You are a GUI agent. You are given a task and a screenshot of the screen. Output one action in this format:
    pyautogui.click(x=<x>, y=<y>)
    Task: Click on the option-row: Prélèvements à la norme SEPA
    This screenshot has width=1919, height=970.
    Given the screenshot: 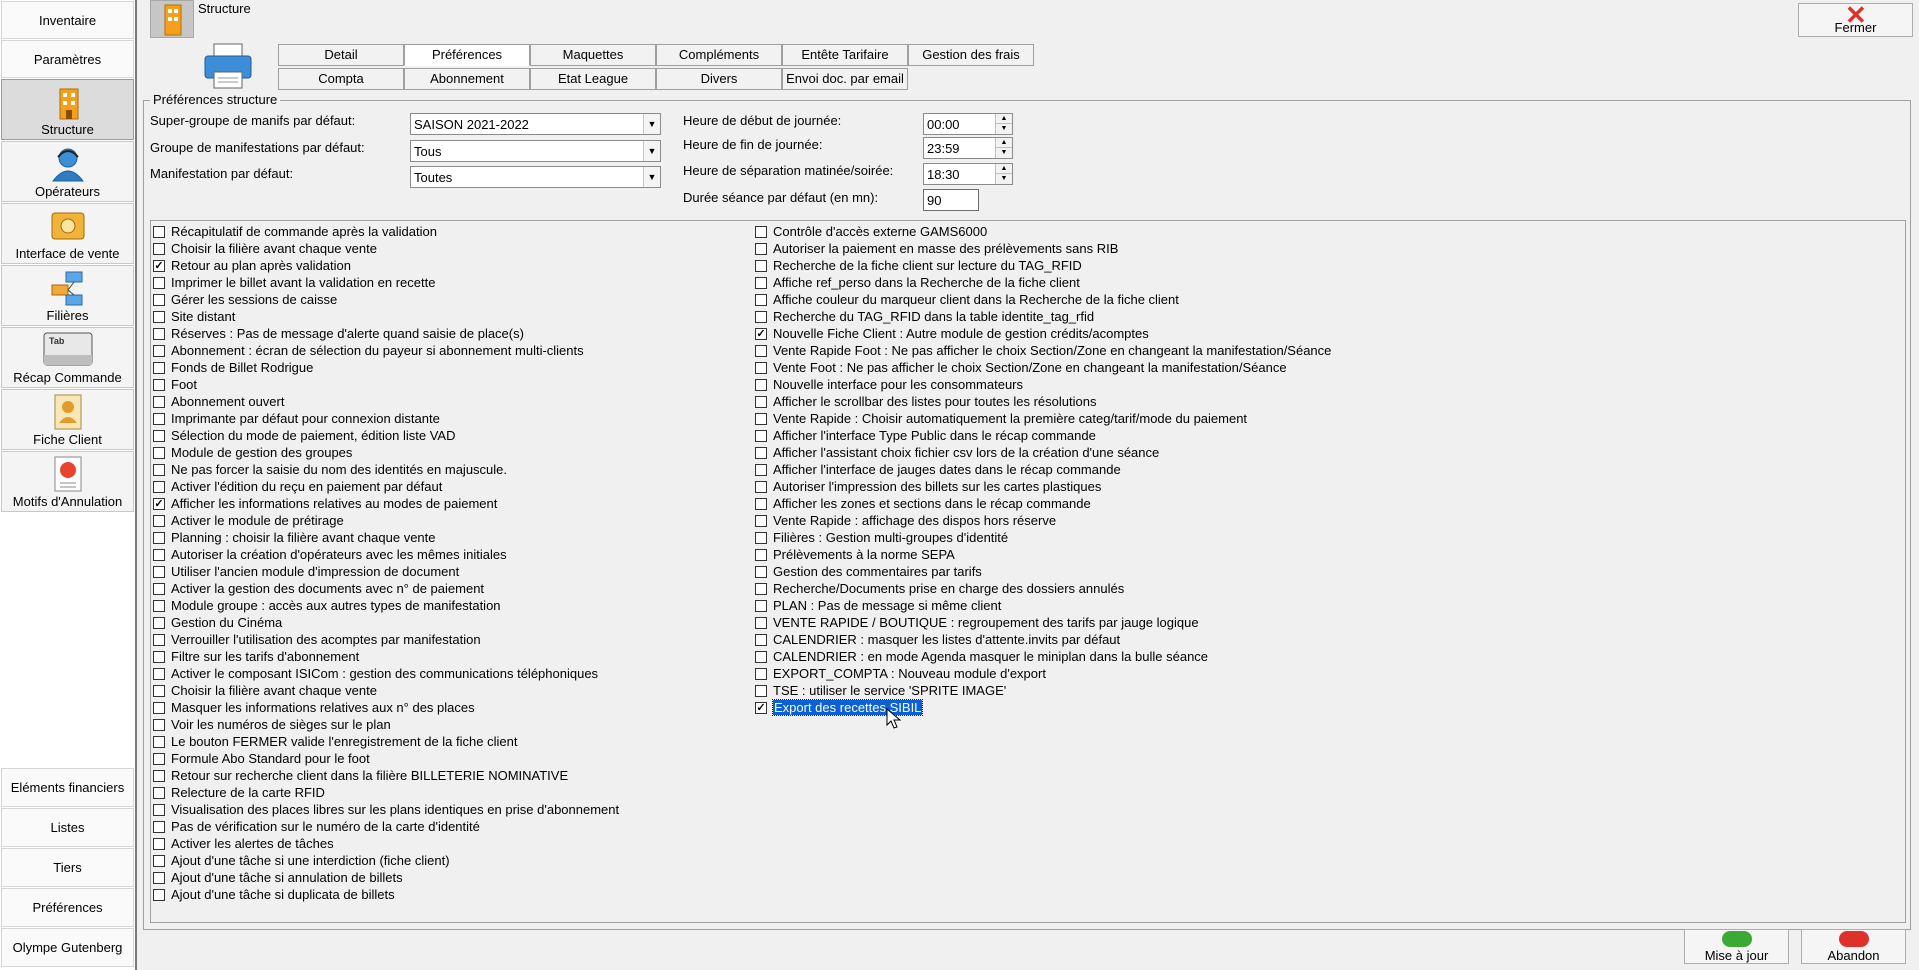 What is the action you would take?
    pyautogui.click(x=1043, y=554)
    